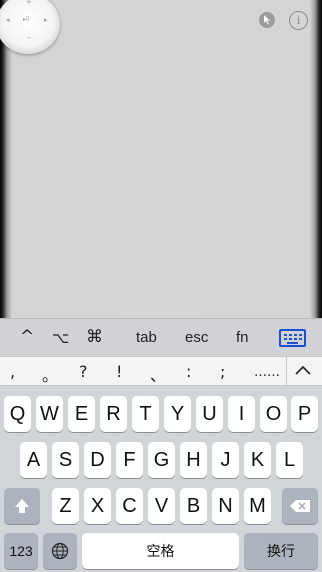  Describe the element at coordinates (304, 414) in the screenshot. I see `key-p: P` at that location.